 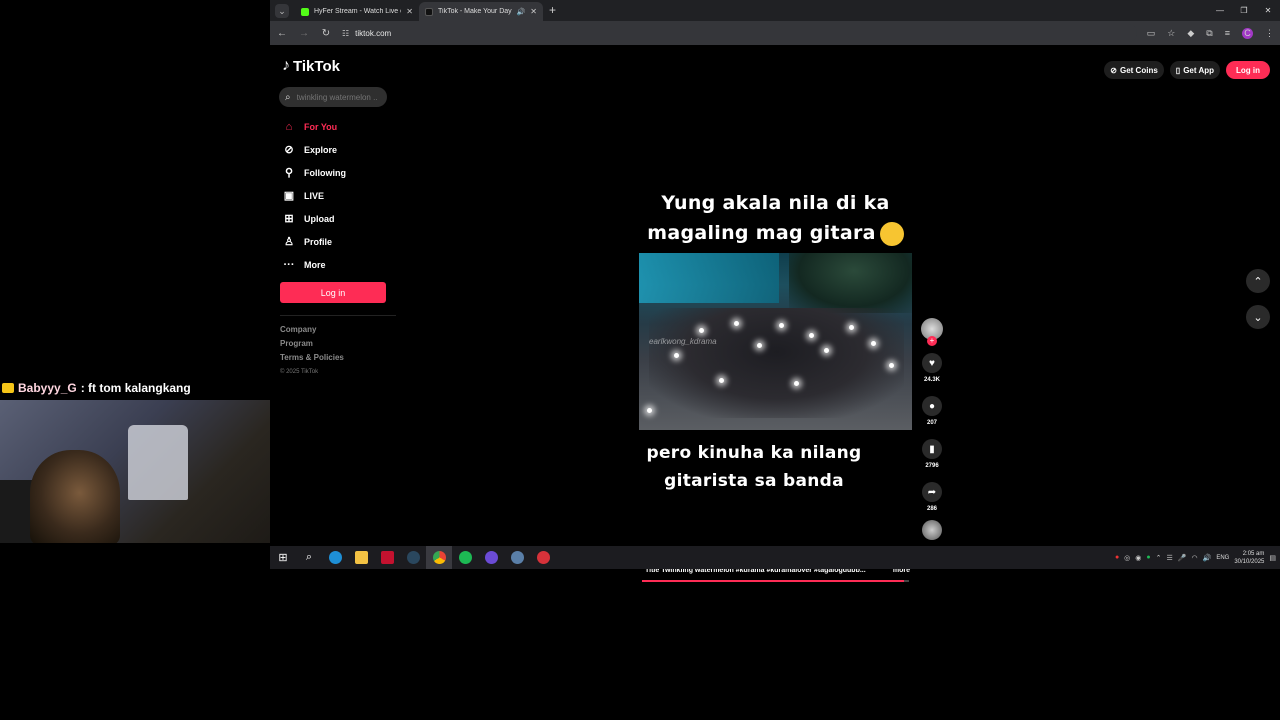 I want to click on media-control-icon: ≡, so click(x=1227, y=33).